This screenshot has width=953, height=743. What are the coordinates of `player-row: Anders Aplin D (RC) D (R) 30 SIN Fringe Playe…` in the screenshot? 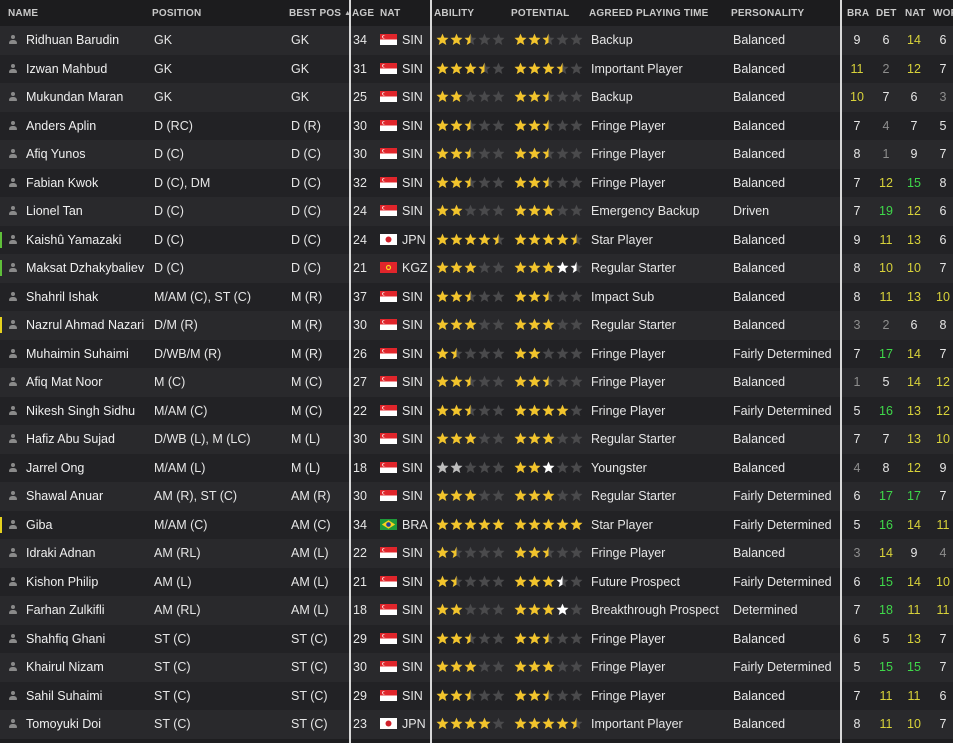 It's located at (476, 125).